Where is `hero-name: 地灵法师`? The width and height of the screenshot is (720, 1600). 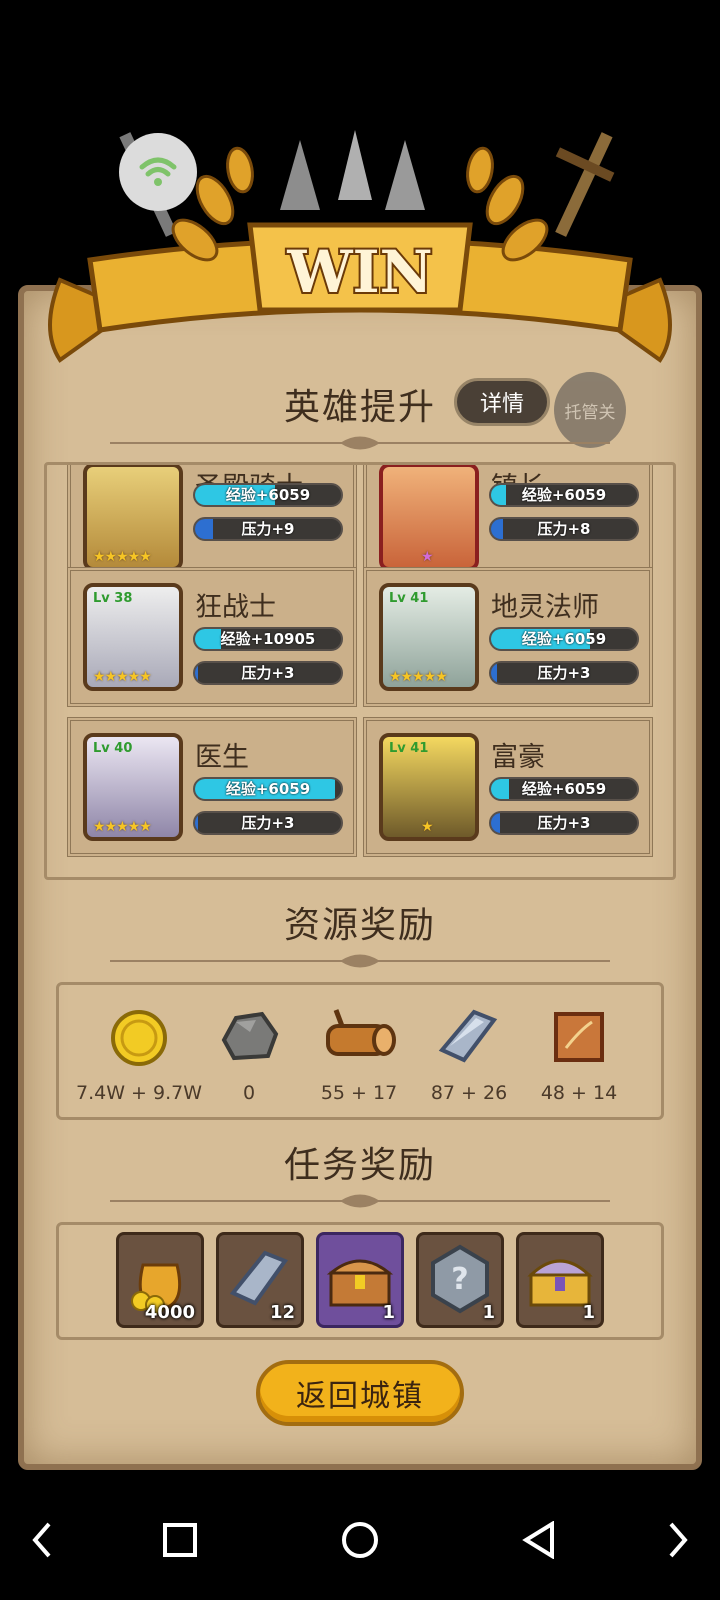
hero-name: 地灵法师 is located at coordinates (545, 607).